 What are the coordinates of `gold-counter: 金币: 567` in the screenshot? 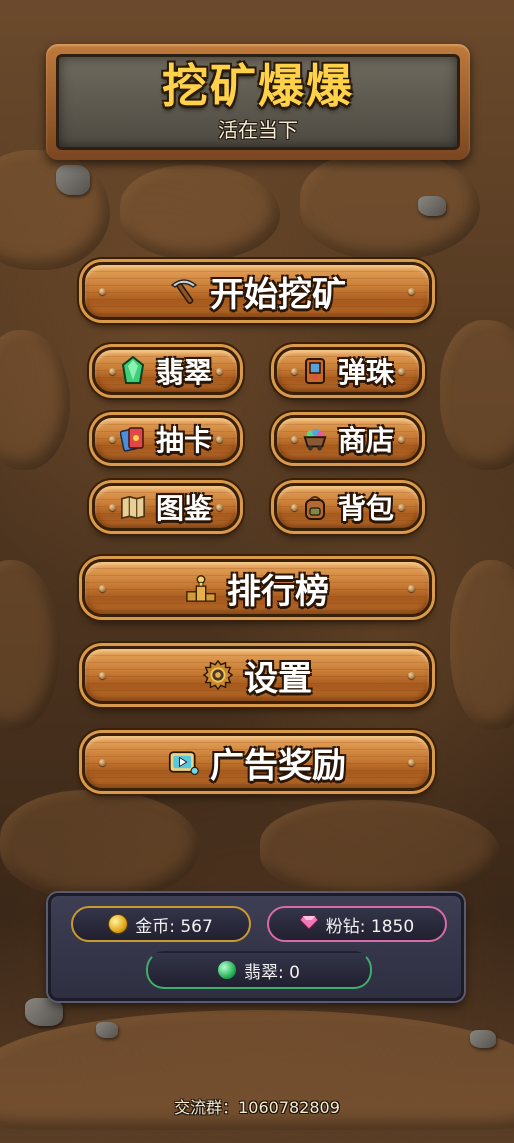 It's located at (161, 924).